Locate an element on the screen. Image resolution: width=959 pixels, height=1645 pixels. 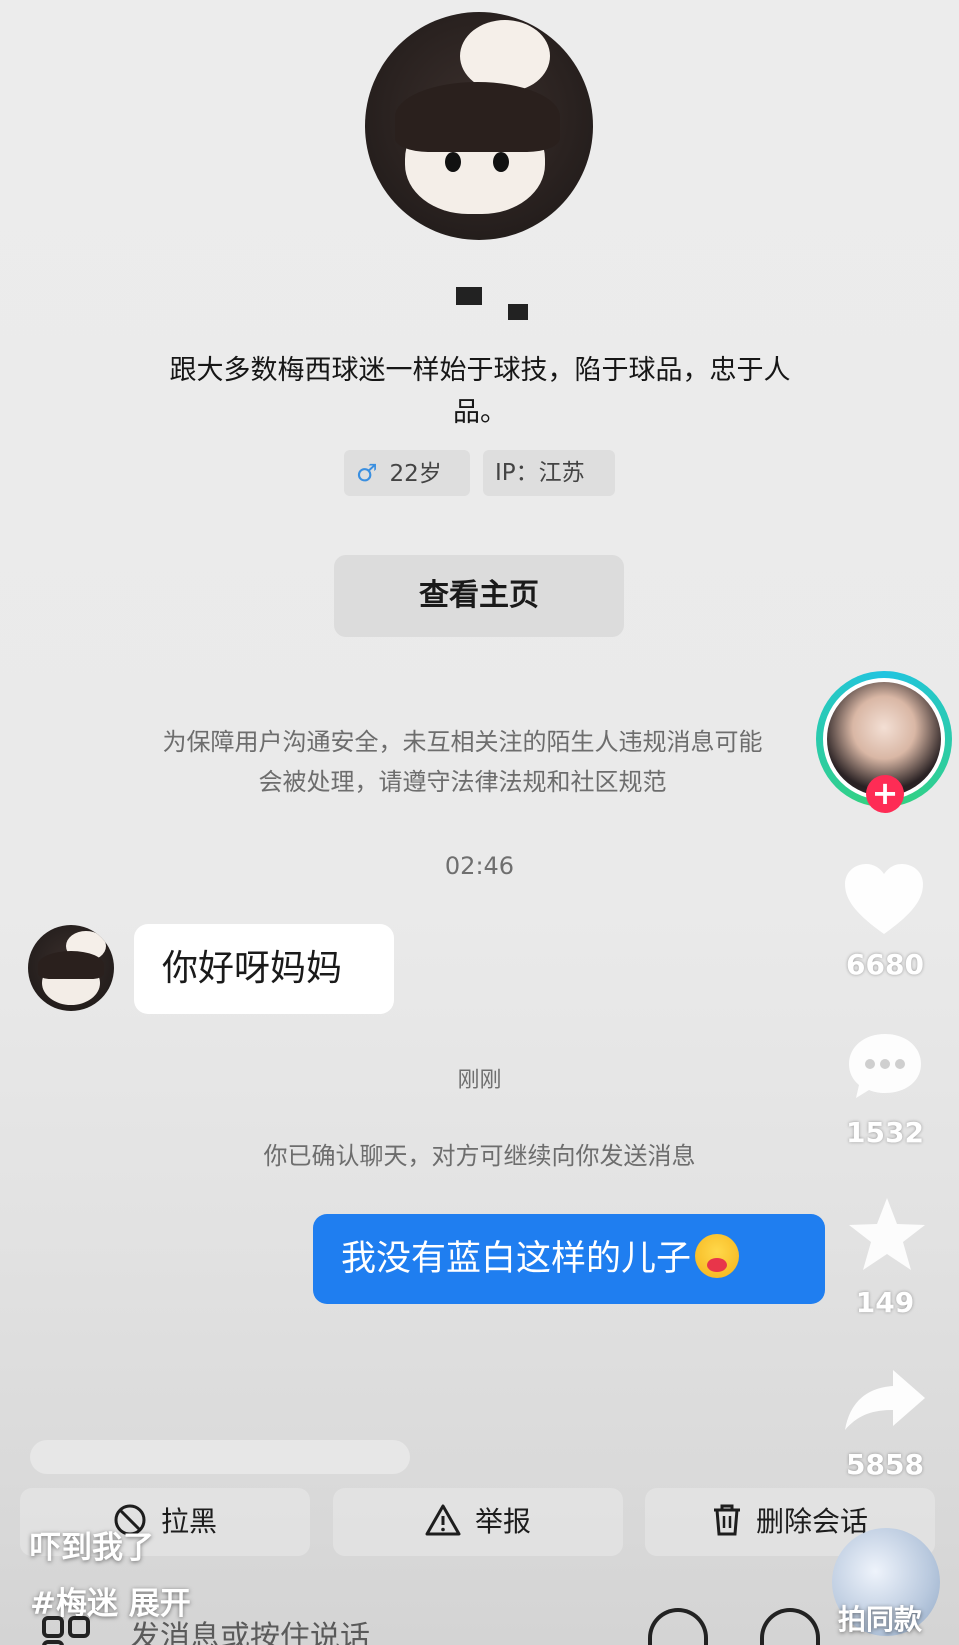
star-favorite-icon is located at coordinates (887, 1235).